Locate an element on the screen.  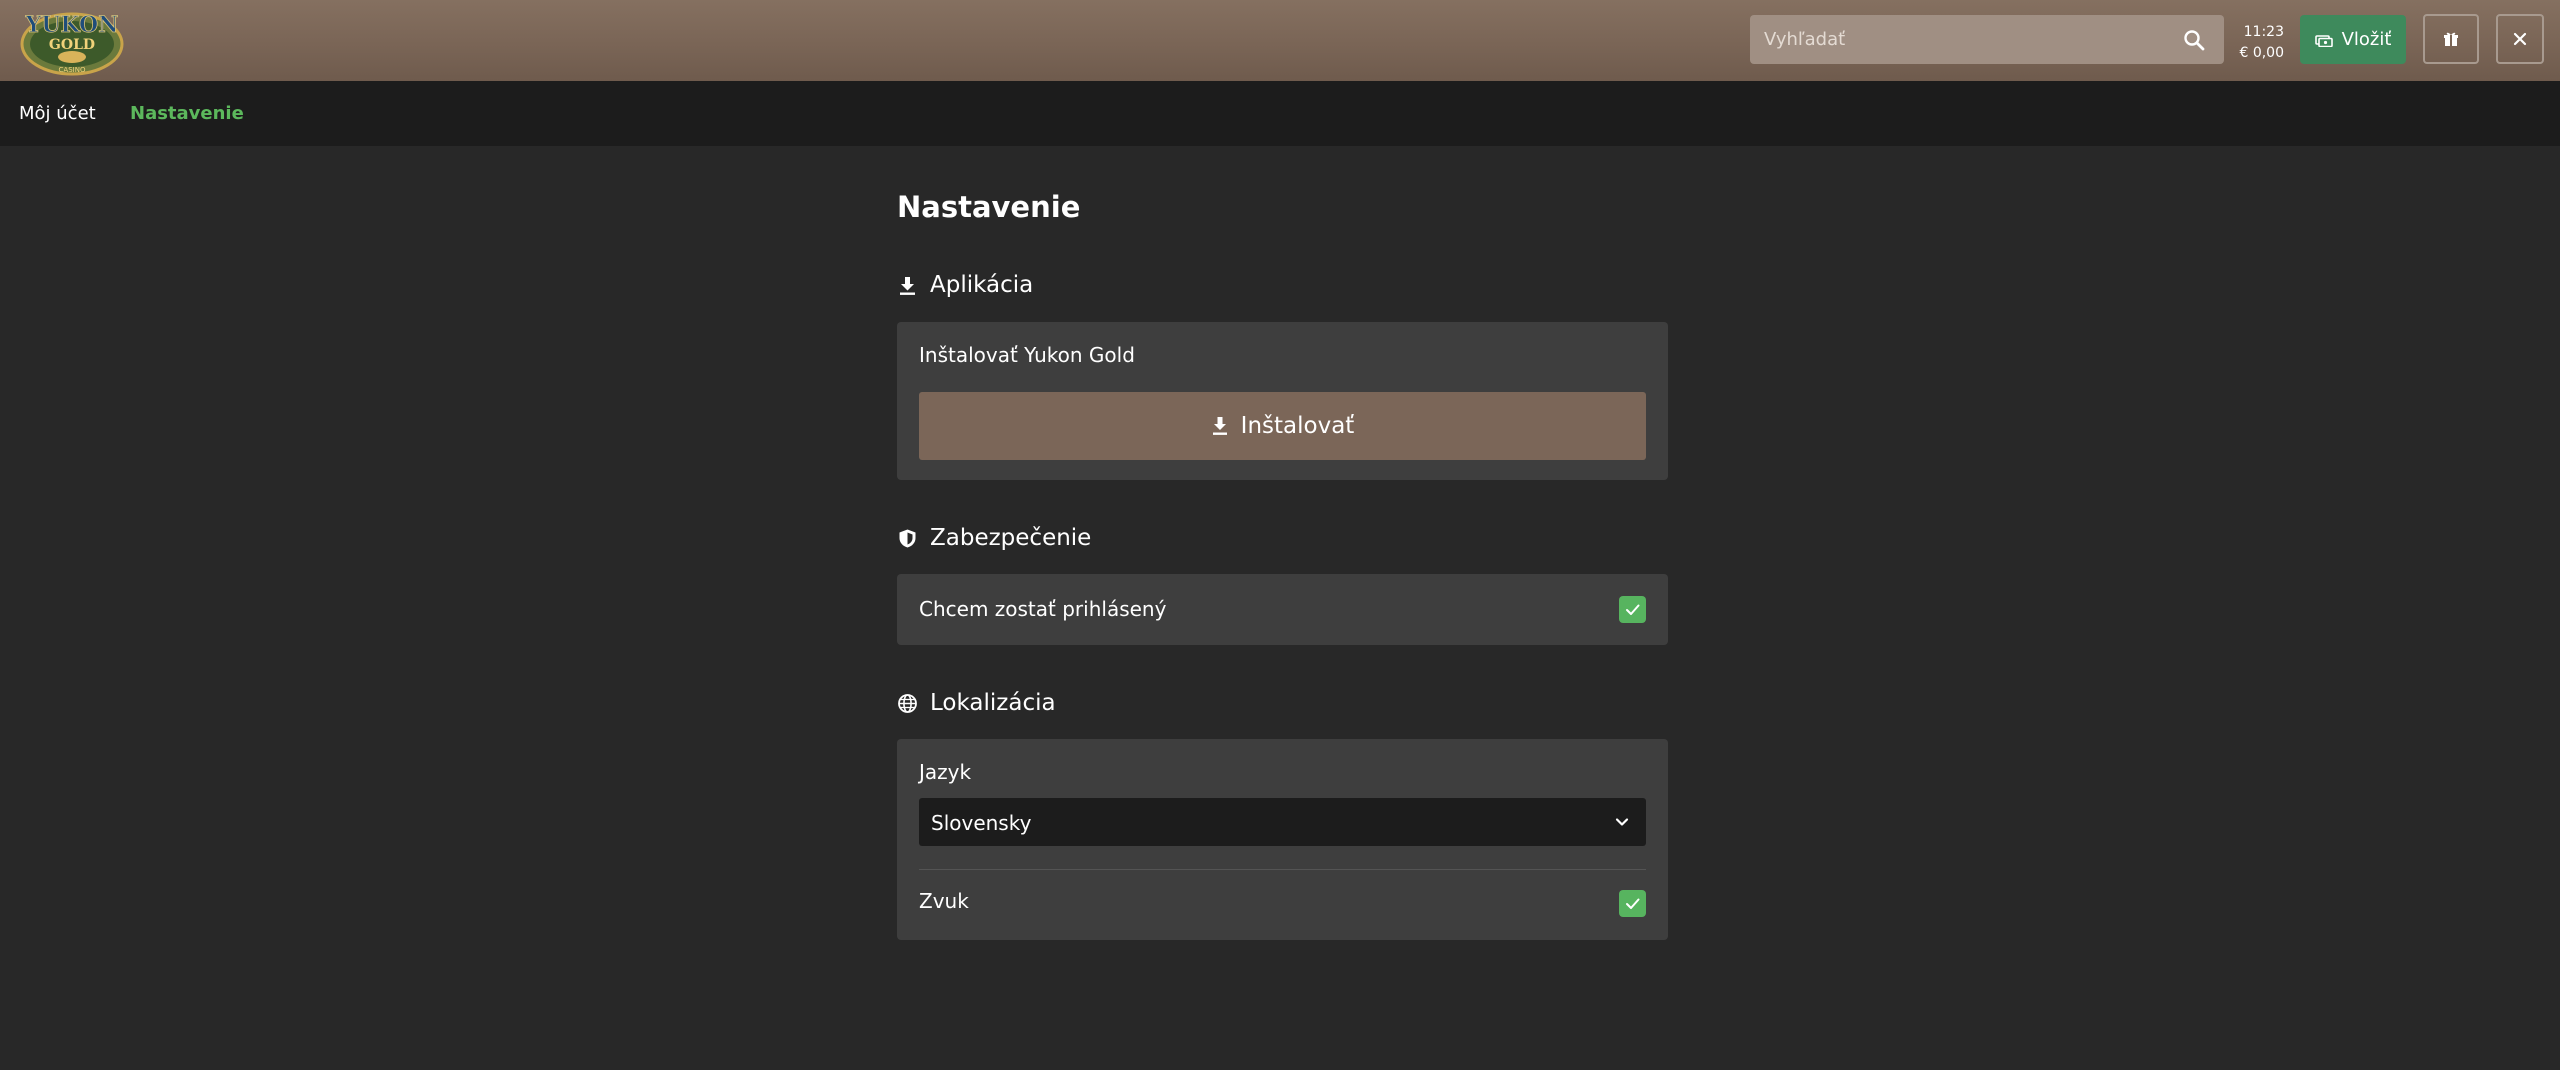
section-heading-localization: Lokalizácia is located at coordinates (976, 703).